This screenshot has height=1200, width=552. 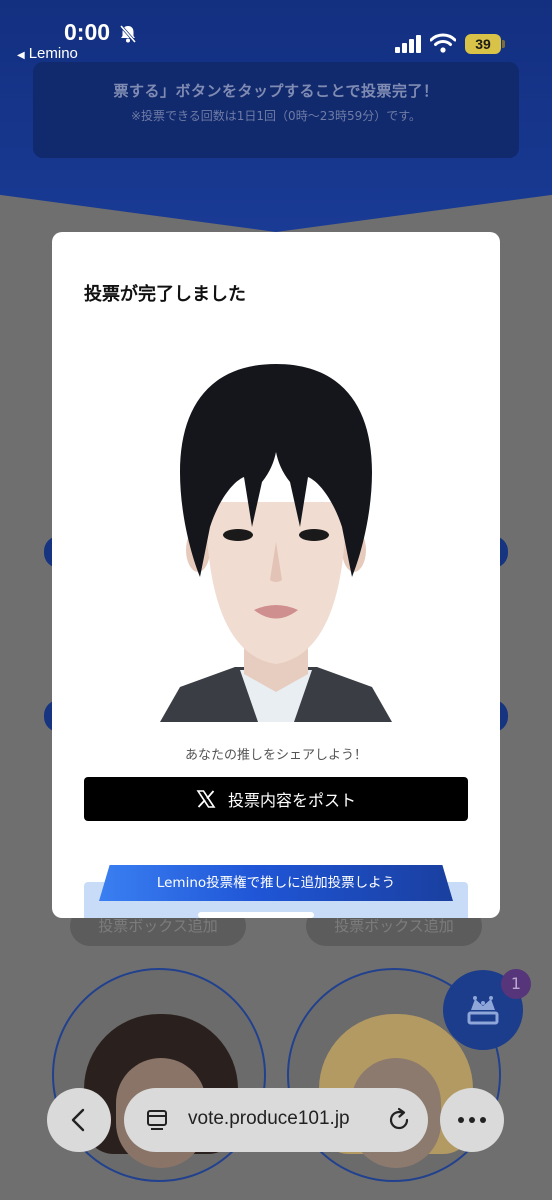 What do you see at coordinates (276, 883) in the screenshot?
I see `lemino-additional-vote-banner: Lemino投票権で推しに追加投票しよう` at bounding box center [276, 883].